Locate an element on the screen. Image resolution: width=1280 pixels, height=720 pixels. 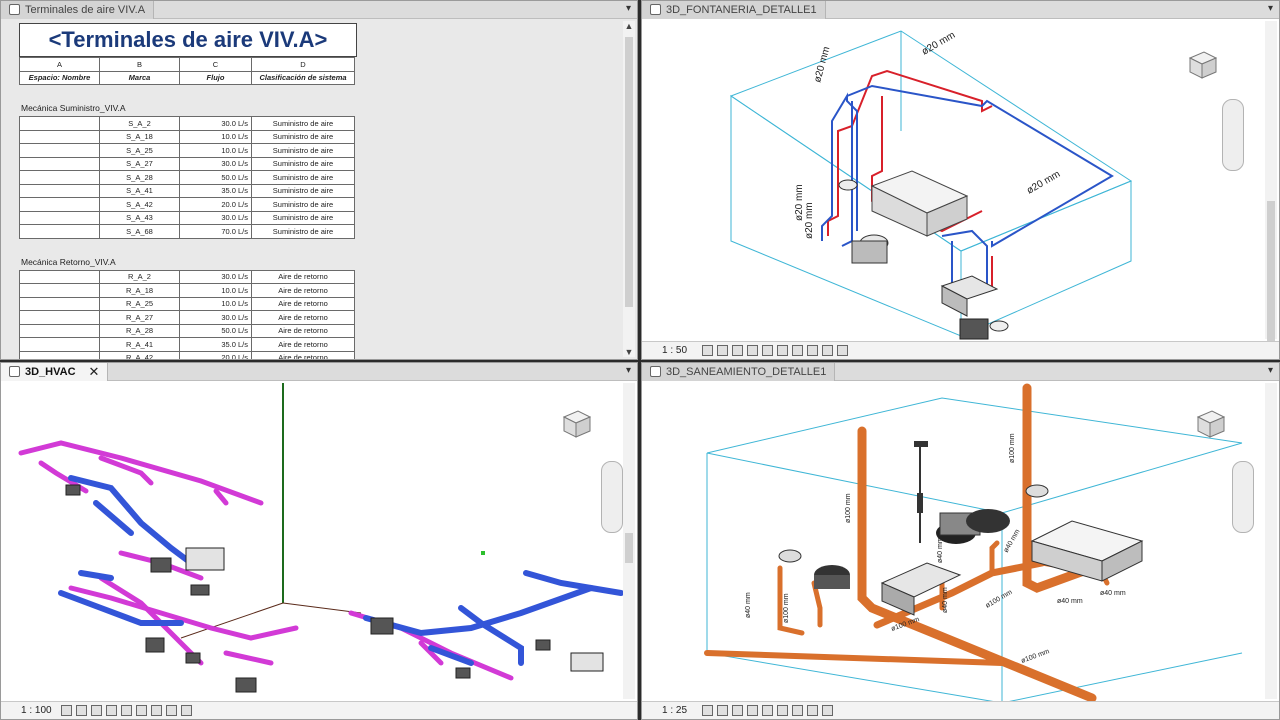
fontaneria-scrollbar is located at coordinates (1271, 186).